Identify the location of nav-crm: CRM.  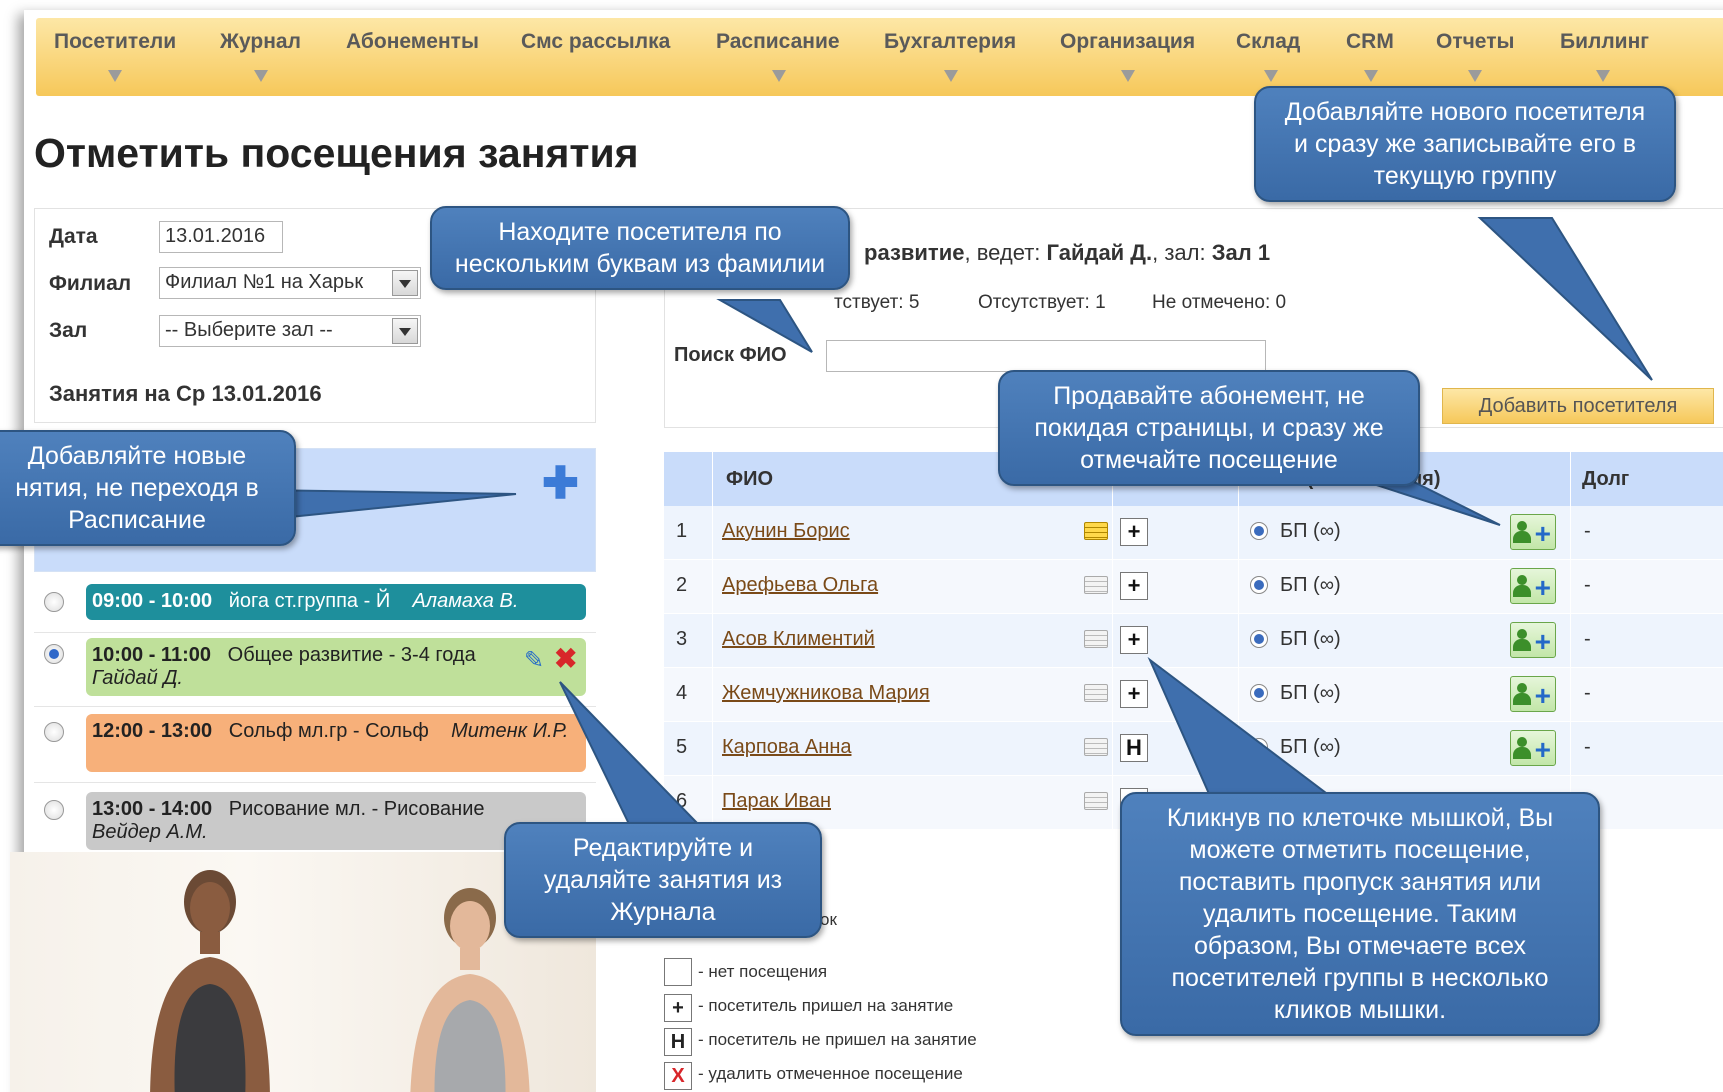
(1370, 42).